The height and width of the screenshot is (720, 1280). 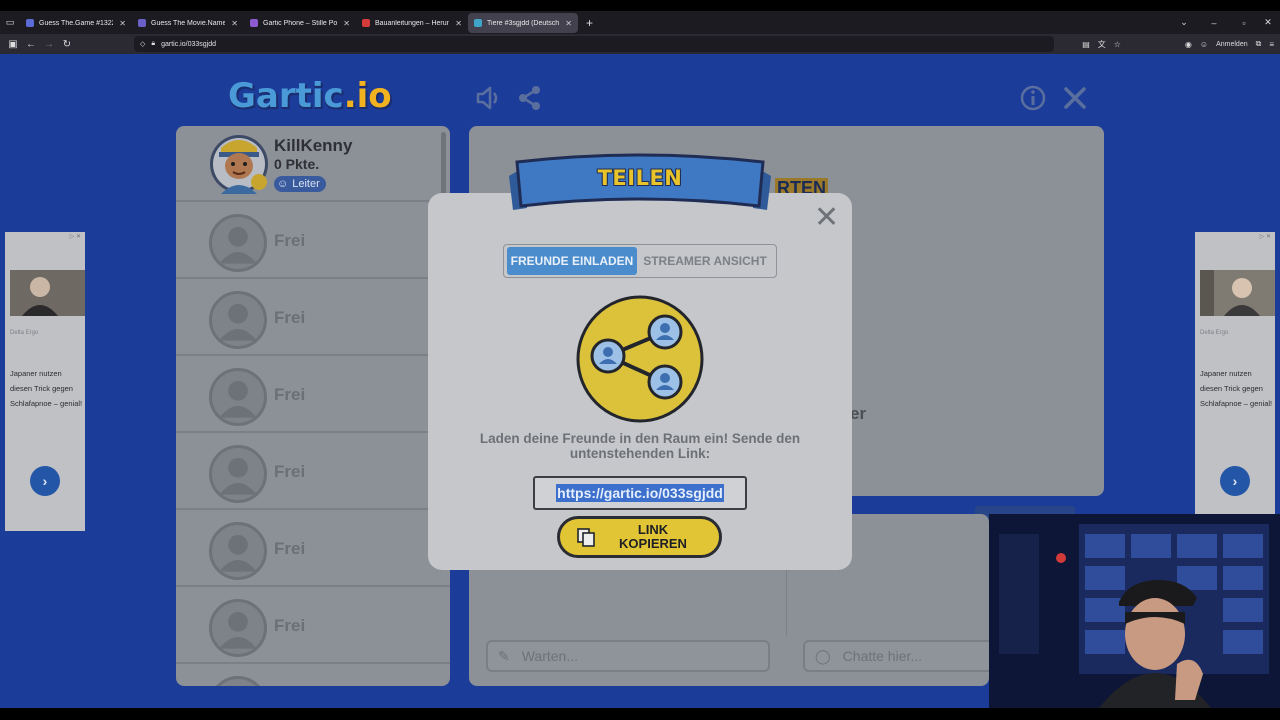 I want to click on signin-label: Anmelden, so click(x=1232, y=44).